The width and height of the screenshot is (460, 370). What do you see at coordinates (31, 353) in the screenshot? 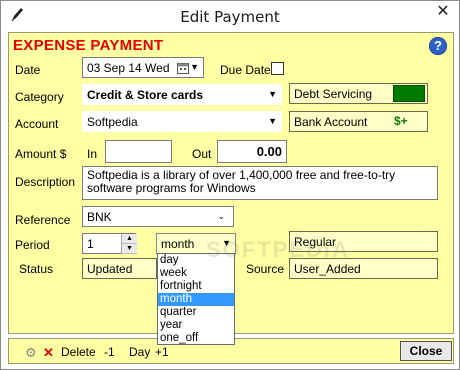
I see `stamp-icon: ⚙` at bounding box center [31, 353].